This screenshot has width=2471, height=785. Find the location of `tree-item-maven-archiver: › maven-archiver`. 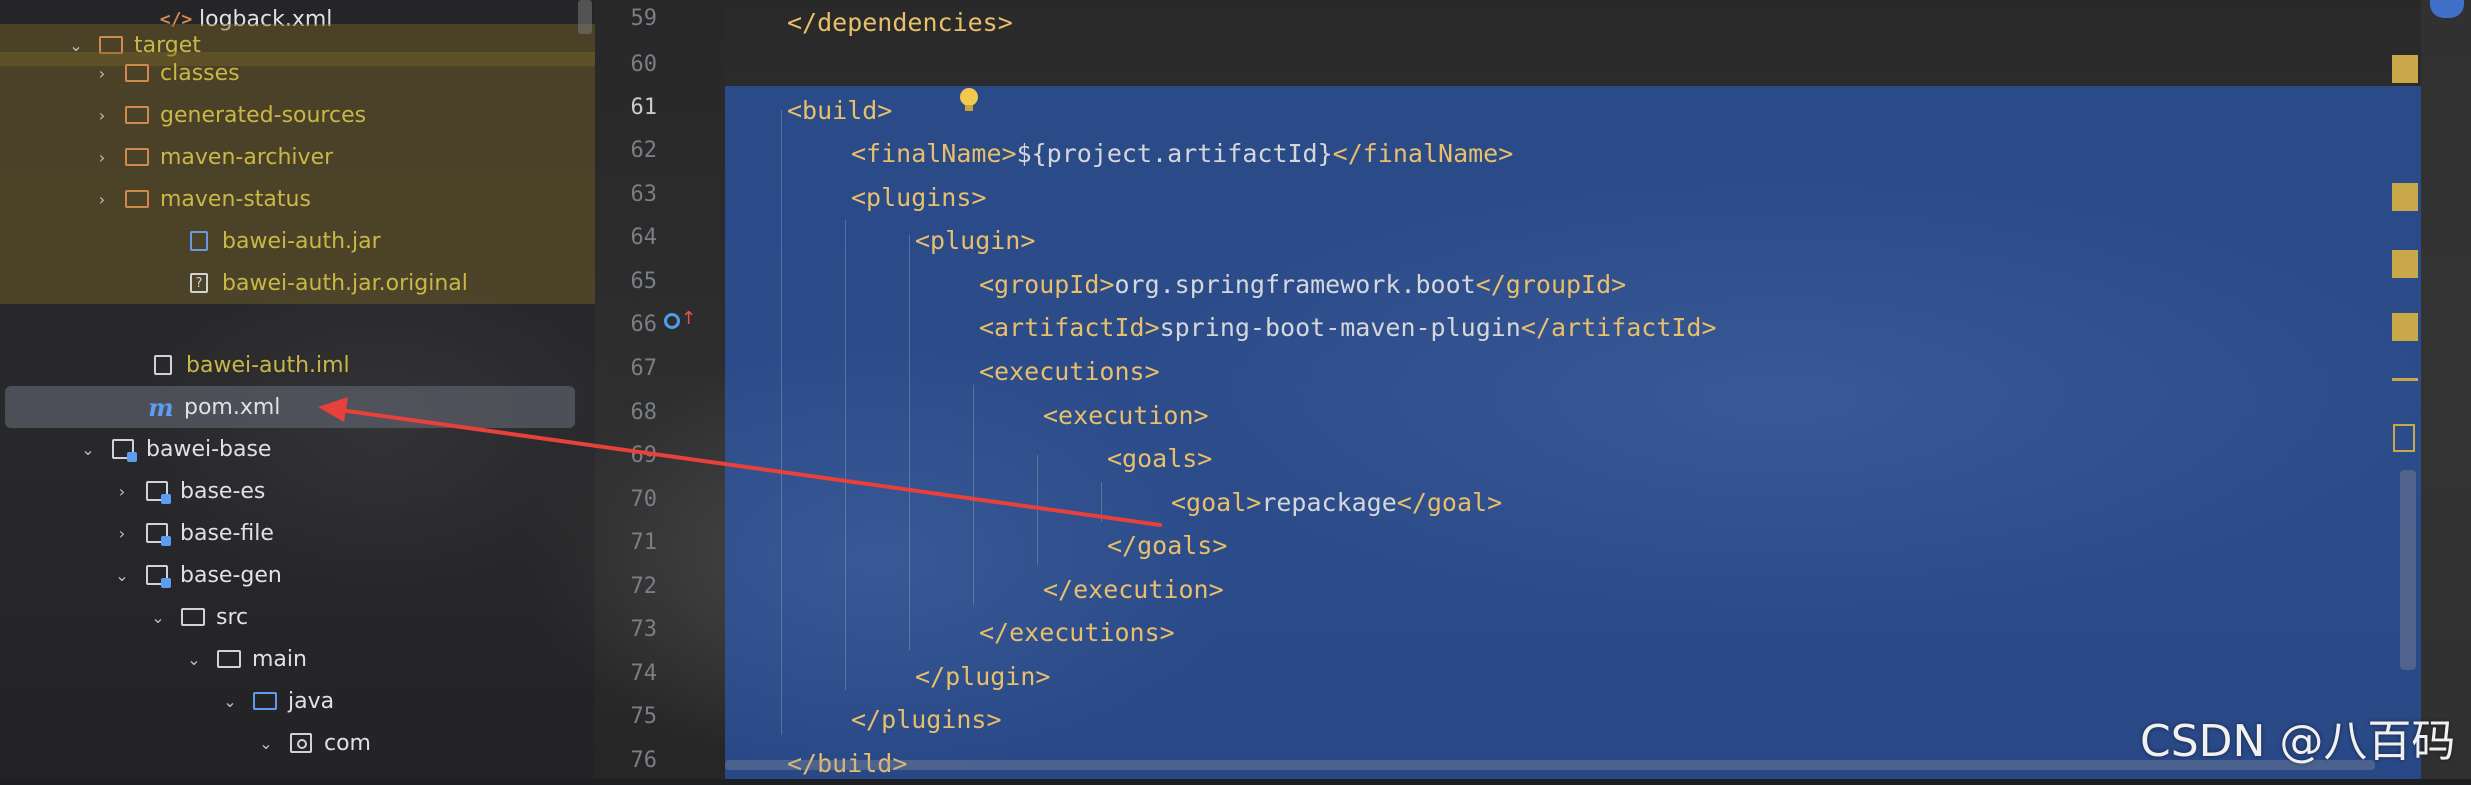

tree-item-maven-archiver: › maven-archiver is located at coordinates (297, 157).